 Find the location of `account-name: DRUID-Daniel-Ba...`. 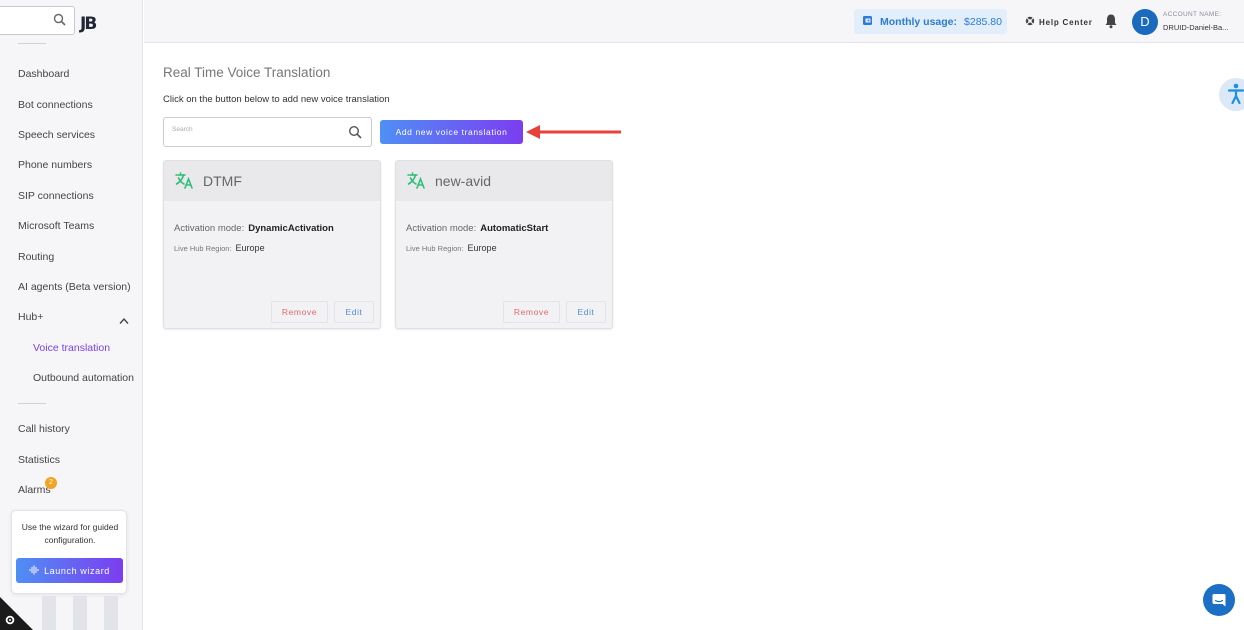

account-name: DRUID-Daniel-Ba... is located at coordinates (1195, 27).